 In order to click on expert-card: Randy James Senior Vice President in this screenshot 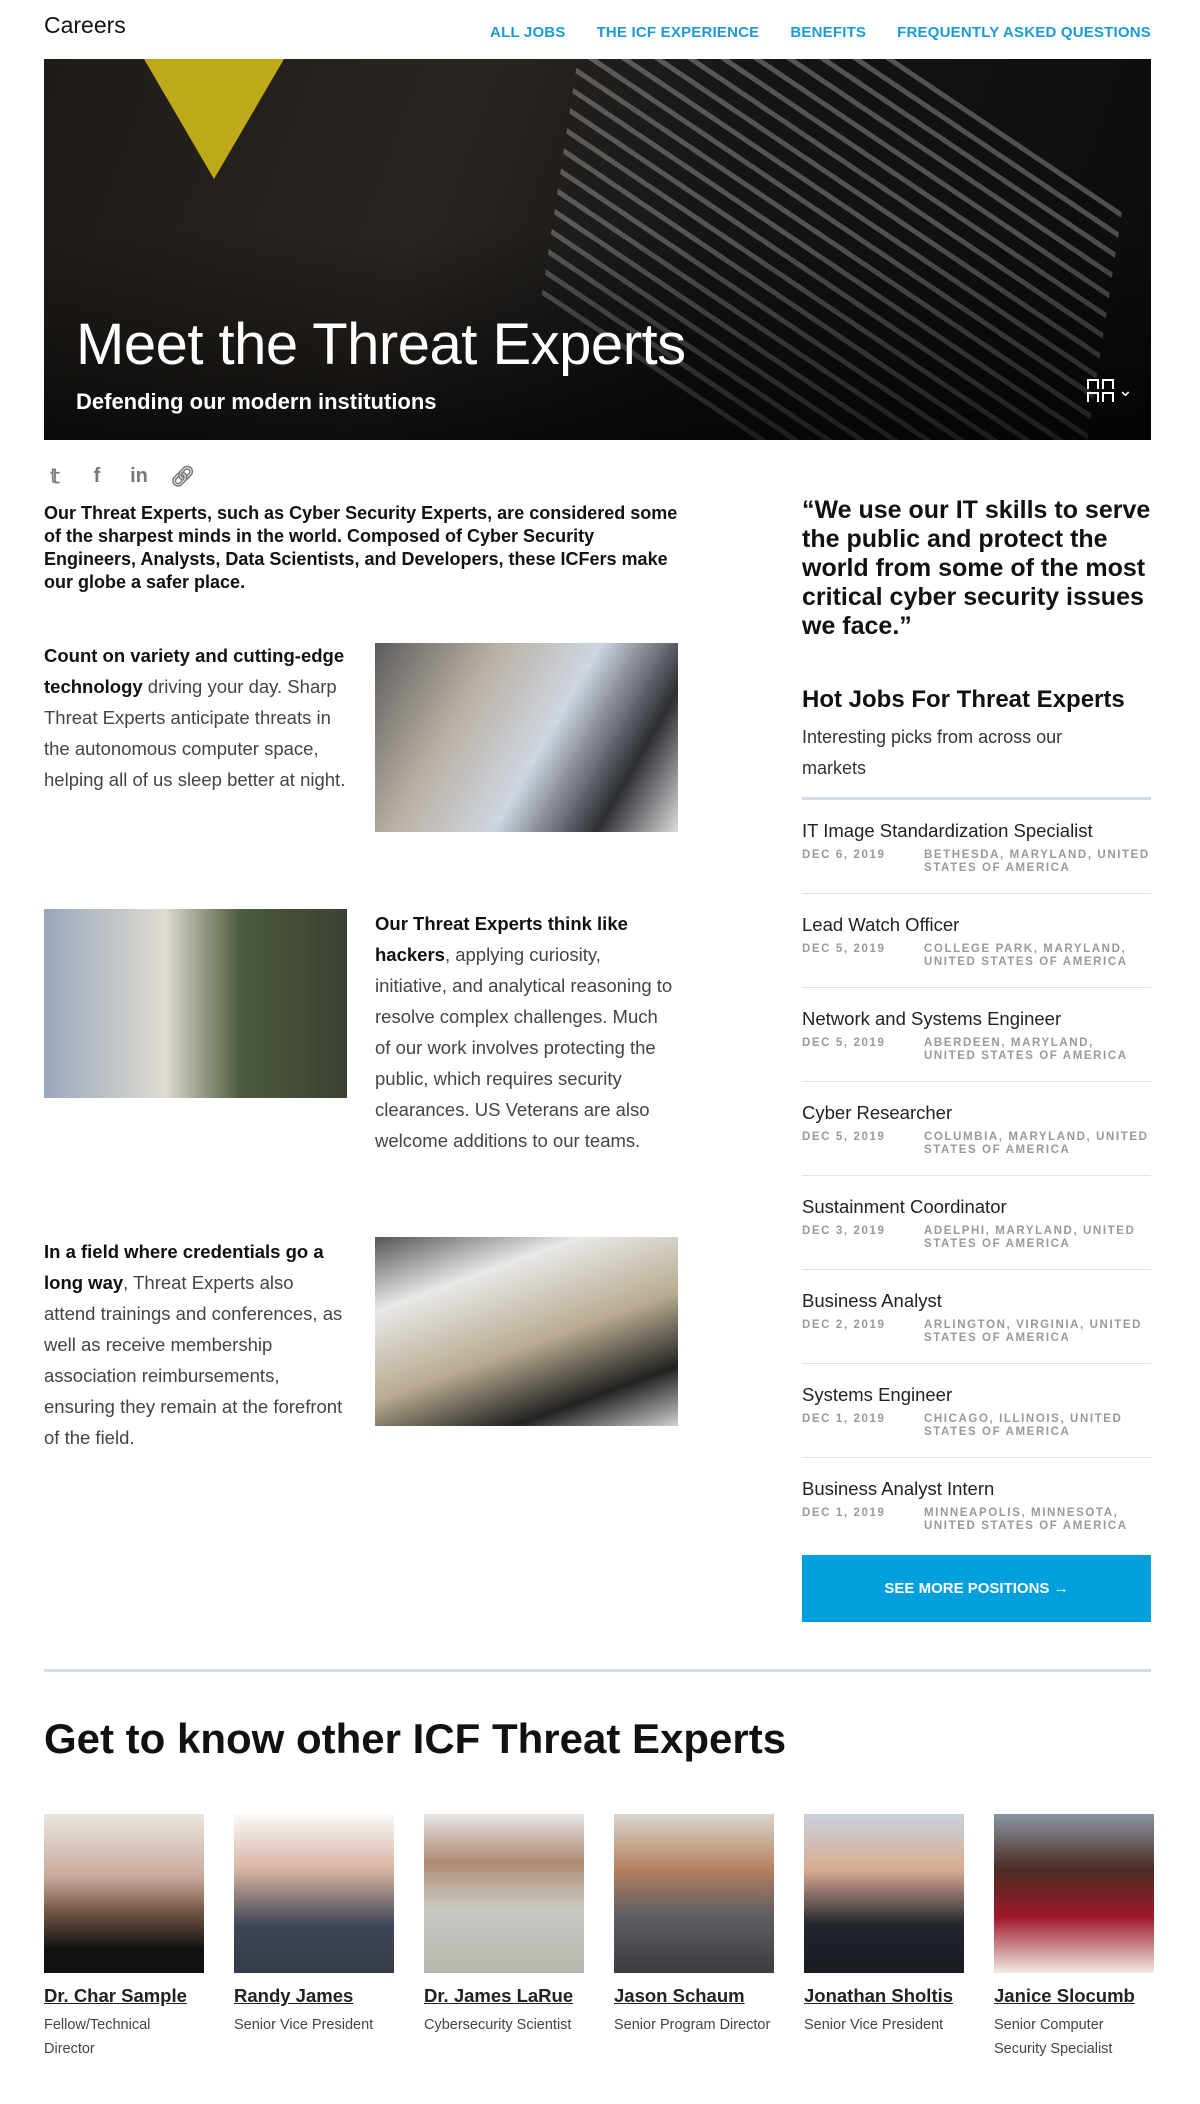, I will do `click(314, 1937)`.